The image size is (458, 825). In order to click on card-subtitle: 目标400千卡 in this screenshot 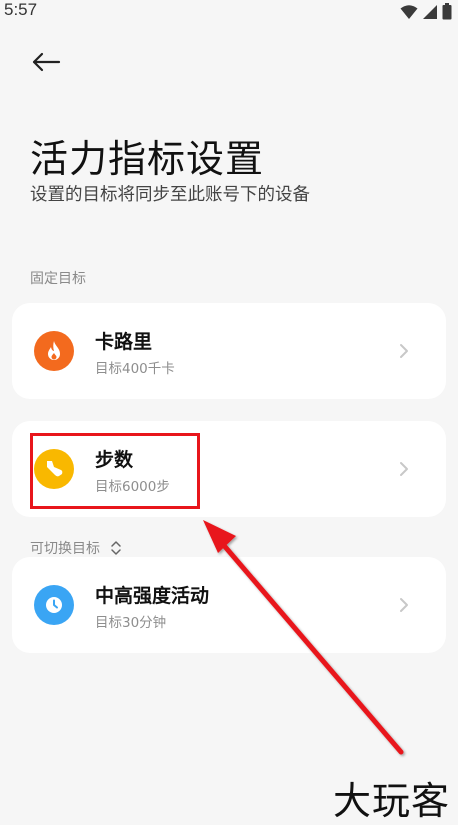, I will do `click(135, 369)`.